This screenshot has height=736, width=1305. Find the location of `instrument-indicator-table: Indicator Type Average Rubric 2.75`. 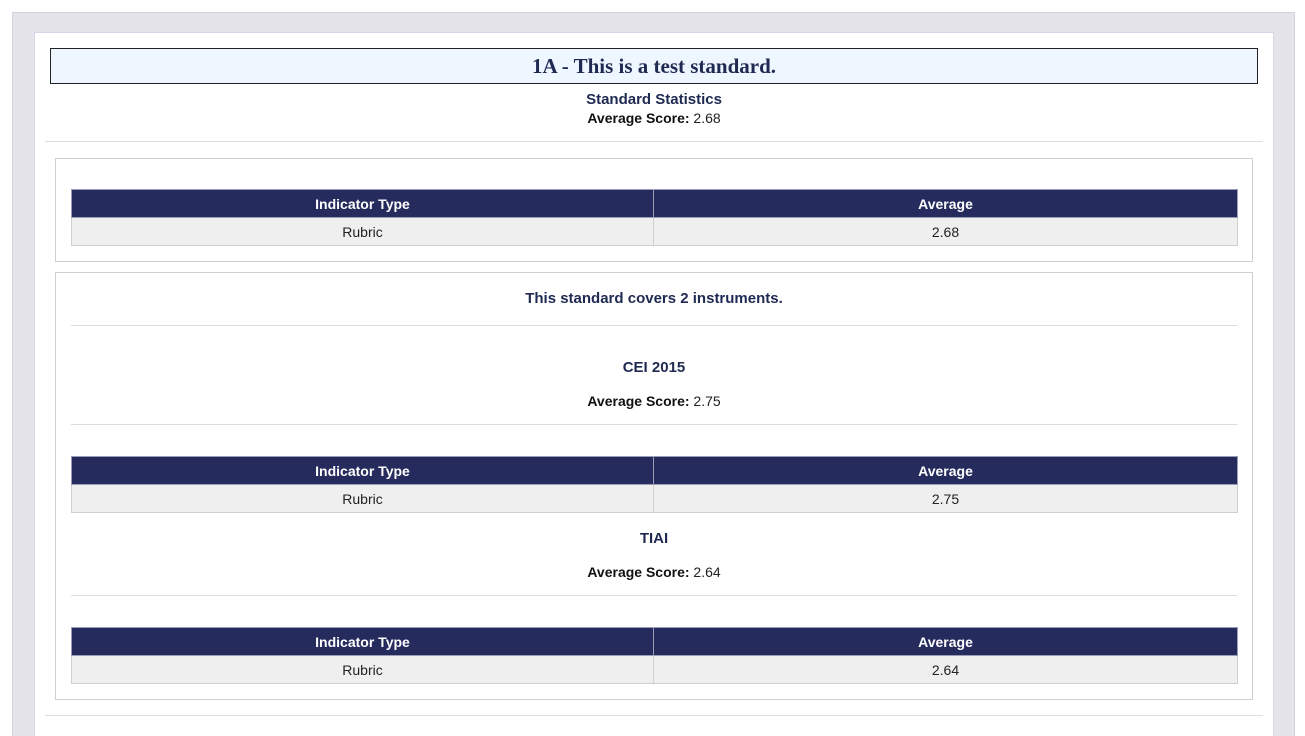

instrument-indicator-table: Indicator Type Average Rubric 2.75 is located at coordinates (654, 484).